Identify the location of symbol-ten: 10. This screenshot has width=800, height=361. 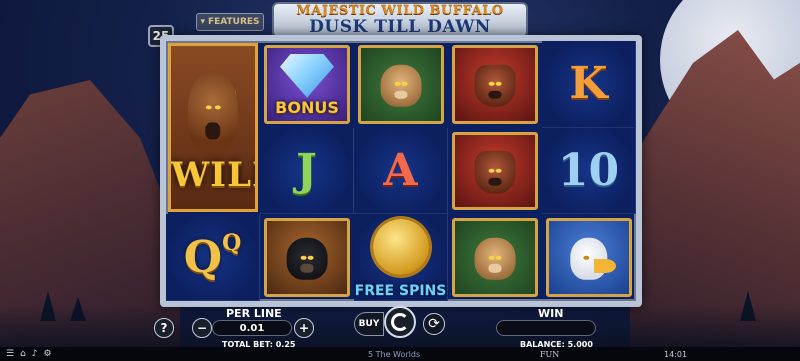
(589, 171).